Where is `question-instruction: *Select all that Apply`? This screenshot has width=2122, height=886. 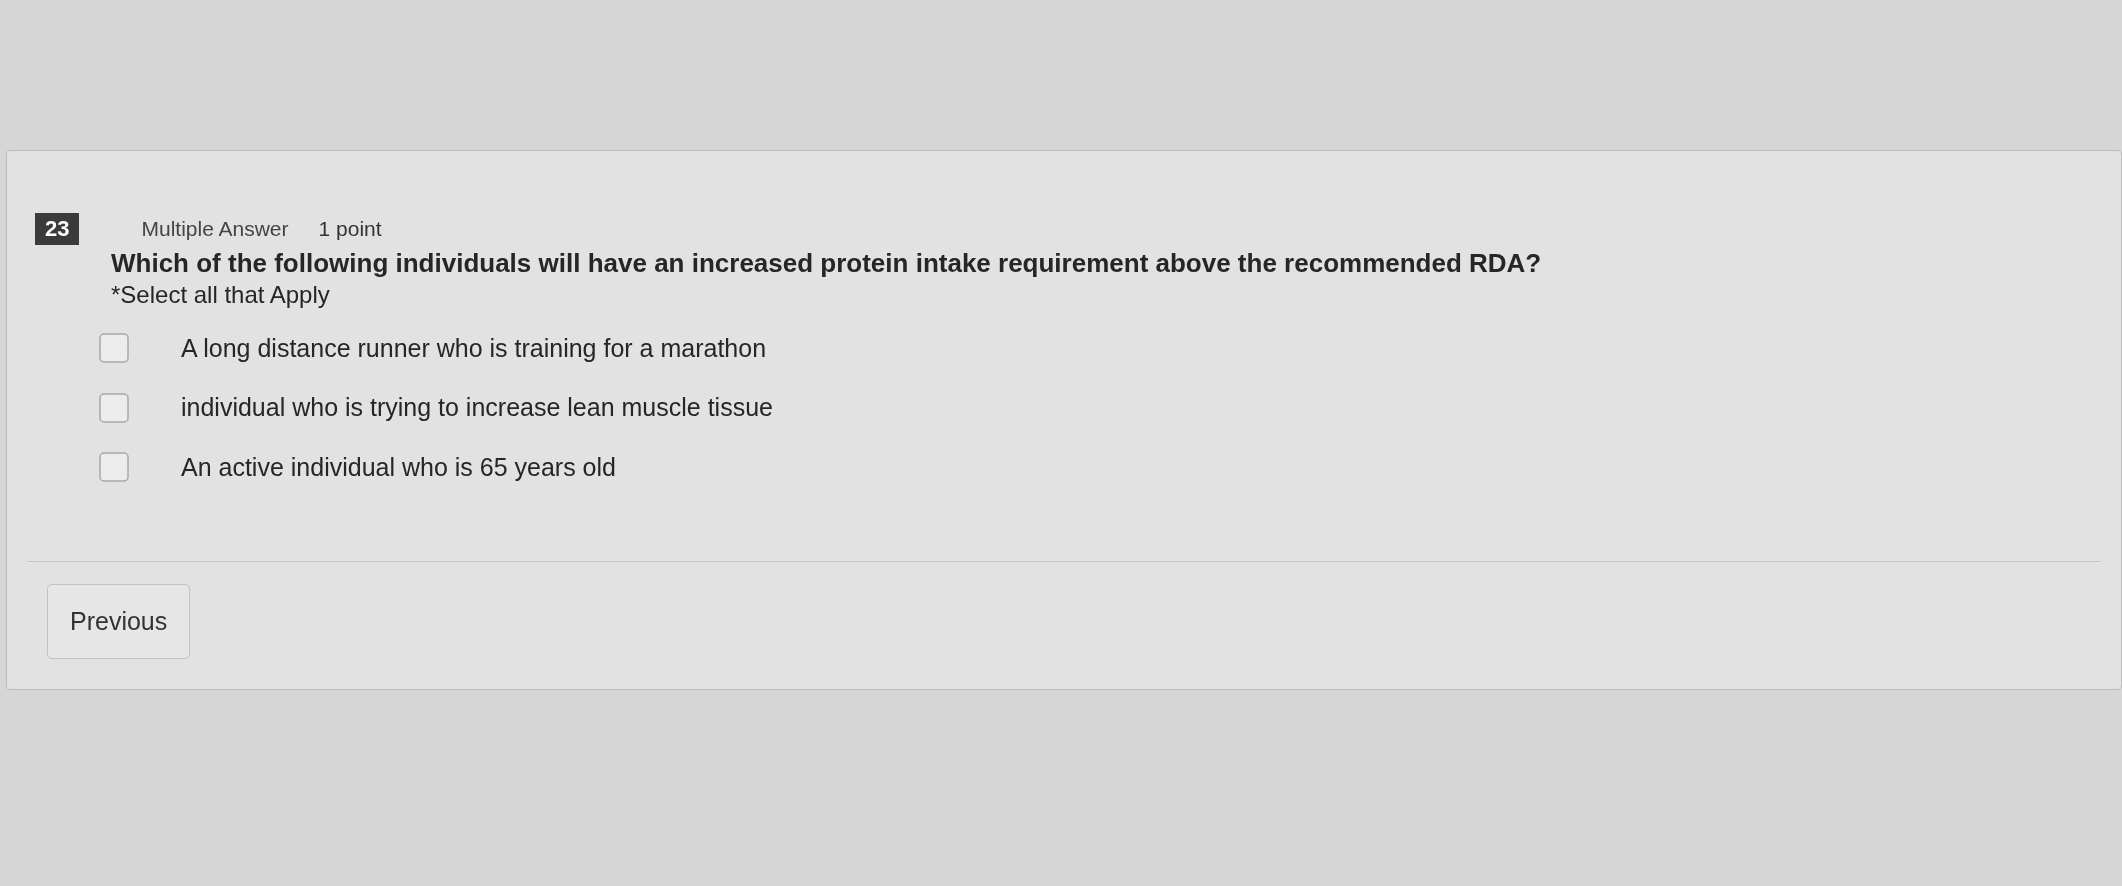 question-instruction: *Select all that Apply is located at coordinates (220, 294).